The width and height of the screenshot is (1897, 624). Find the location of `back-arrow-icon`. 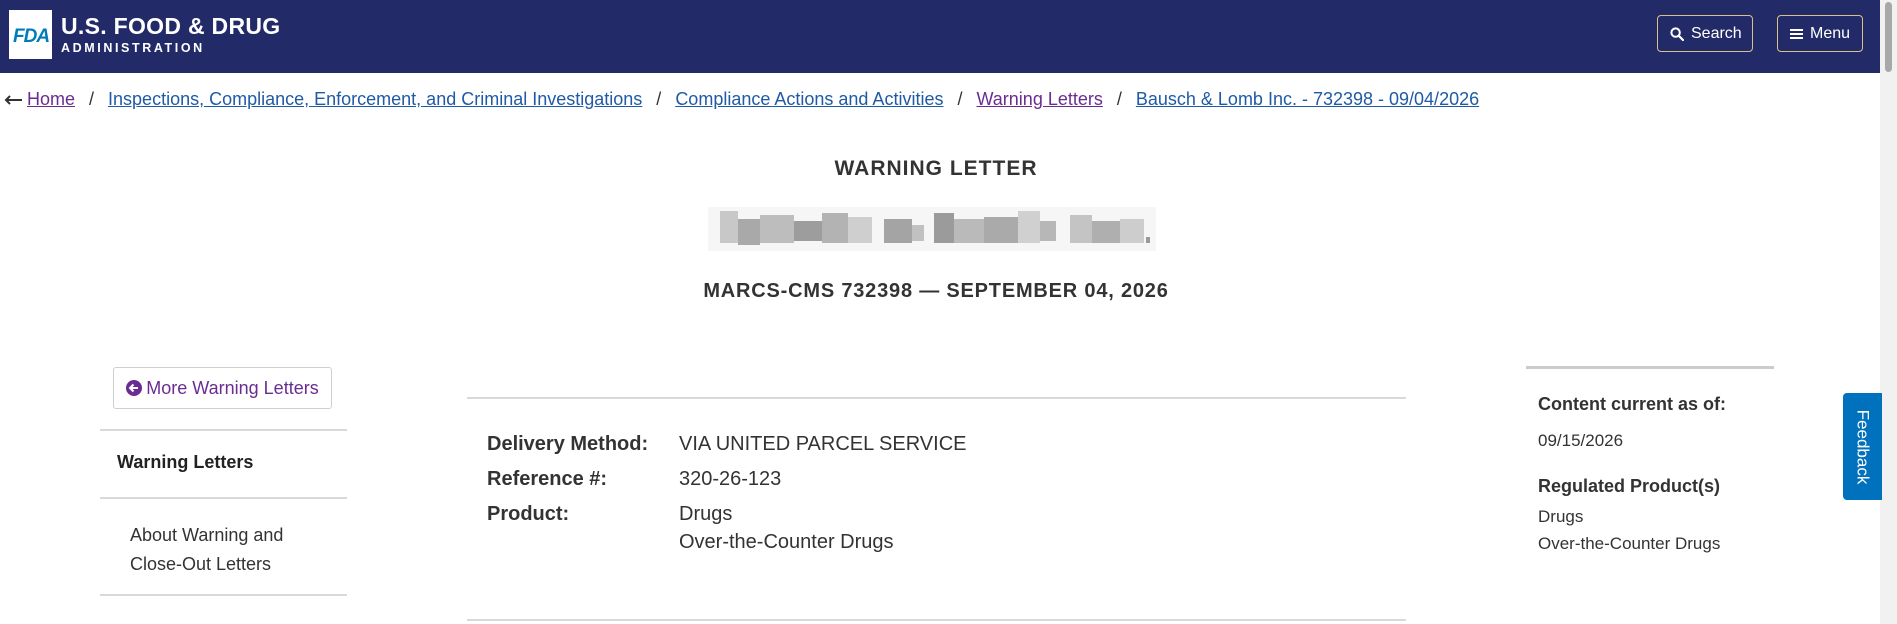

back-arrow-icon is located at coordinates (13, 99).